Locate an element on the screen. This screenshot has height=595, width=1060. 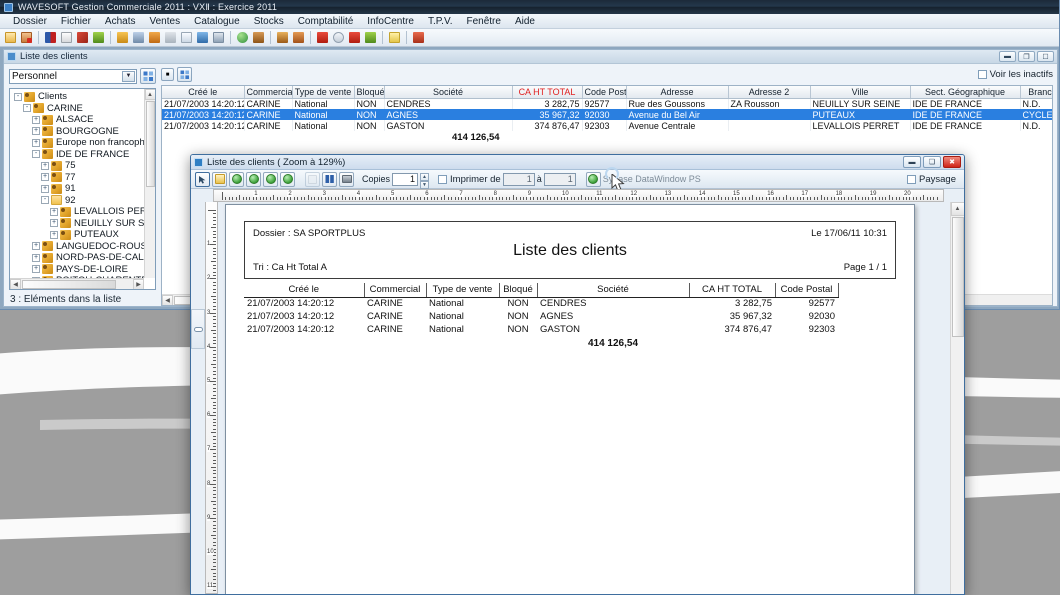
grid-column-header: Code Postal is located at coordinates (604, 92).